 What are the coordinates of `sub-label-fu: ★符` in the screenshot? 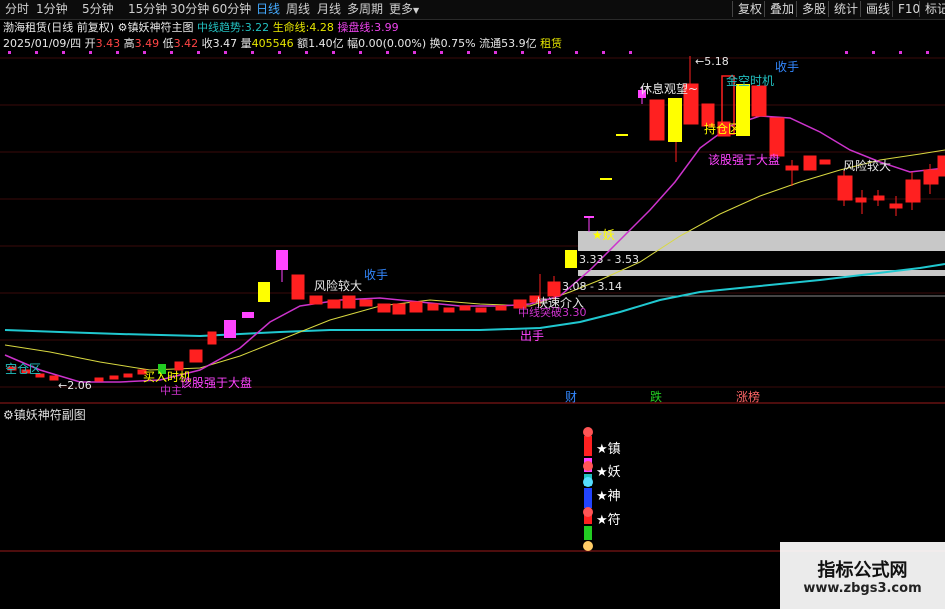 It's located at (608, 520).